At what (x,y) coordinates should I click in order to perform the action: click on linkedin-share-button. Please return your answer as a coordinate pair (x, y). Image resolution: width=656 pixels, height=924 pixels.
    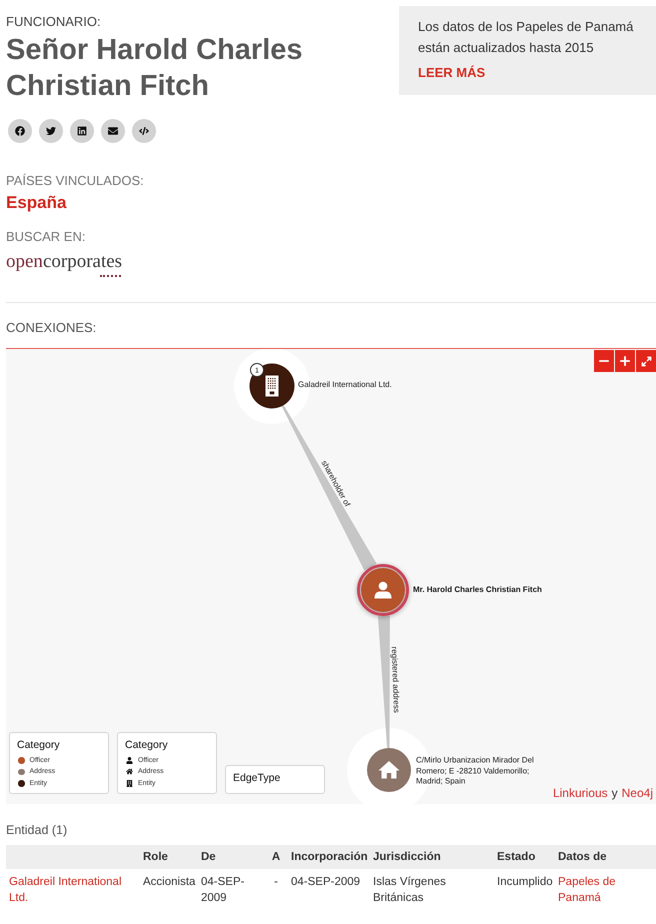
    Looking at the image, I should click on (82, 131).